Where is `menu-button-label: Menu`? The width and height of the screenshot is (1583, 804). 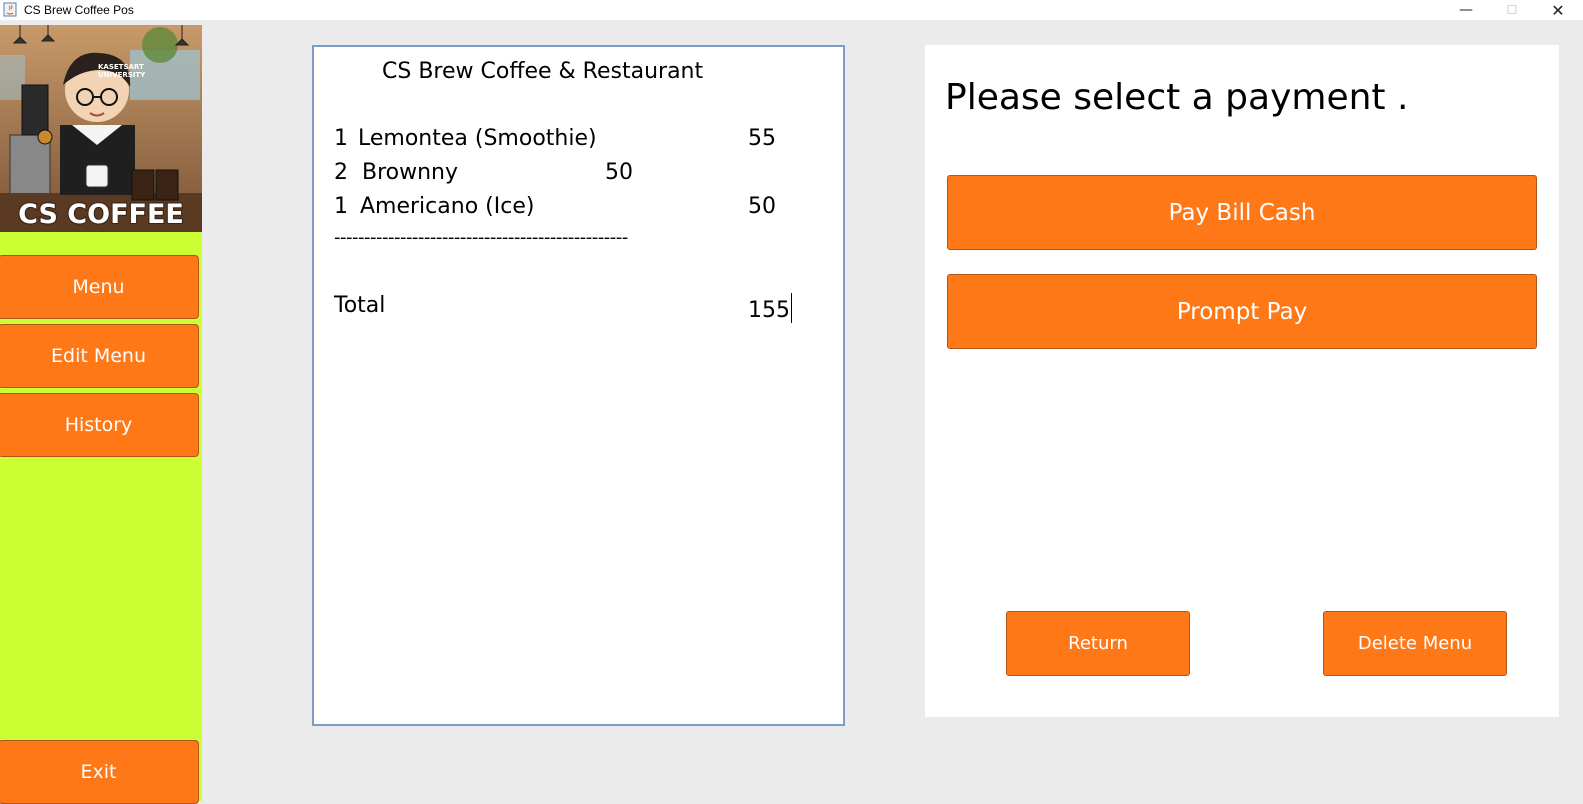
menu-button-label: Menu is located at coordinates (98, 287).